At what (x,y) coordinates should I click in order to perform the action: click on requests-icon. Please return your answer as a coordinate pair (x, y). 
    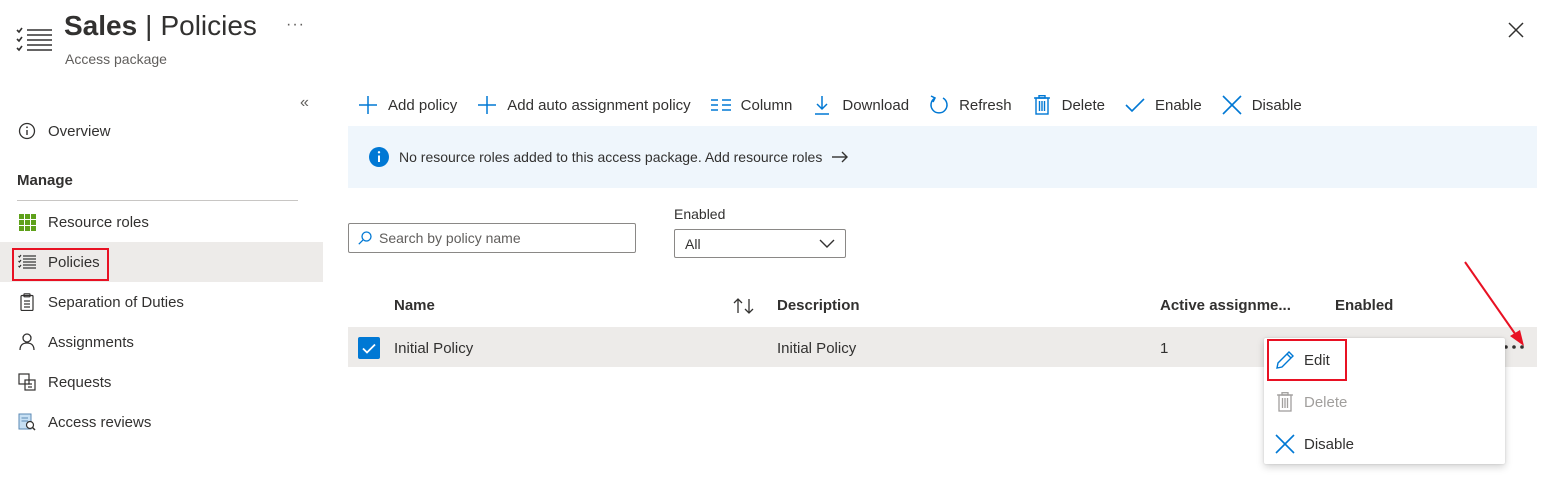
    Looking at the image, I should click on (27, 382).